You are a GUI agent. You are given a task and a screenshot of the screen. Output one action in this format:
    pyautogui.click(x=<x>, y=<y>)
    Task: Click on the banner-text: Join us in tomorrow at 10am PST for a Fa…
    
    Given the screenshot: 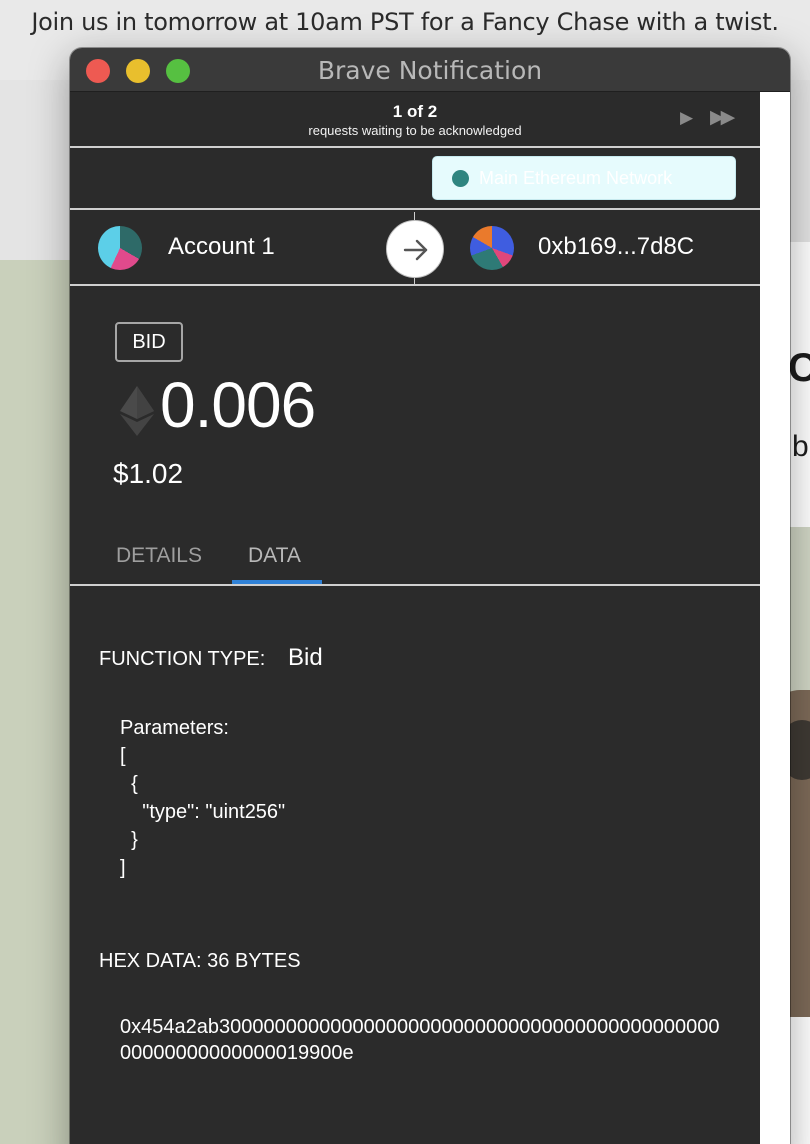 What is the action you would take?
    pyautogui.click(x=405, y=22)
    